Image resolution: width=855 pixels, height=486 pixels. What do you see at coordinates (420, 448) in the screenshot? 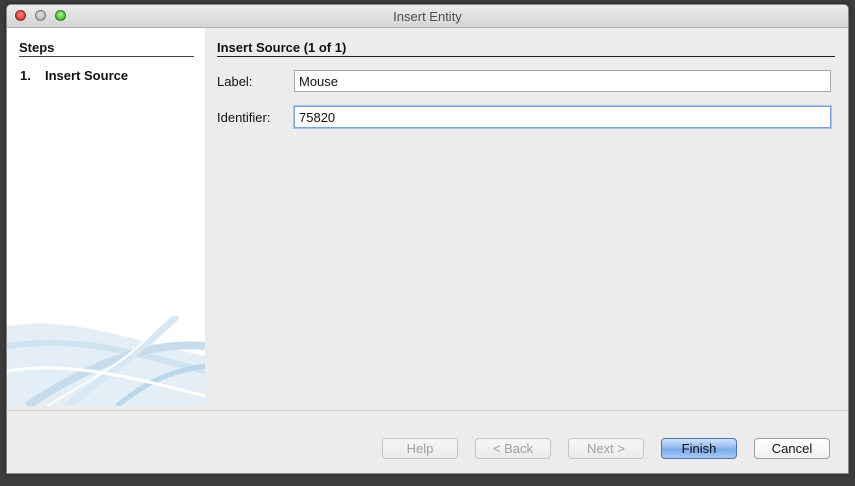
I see `help-button: Help` at bounding box center [420, 448].